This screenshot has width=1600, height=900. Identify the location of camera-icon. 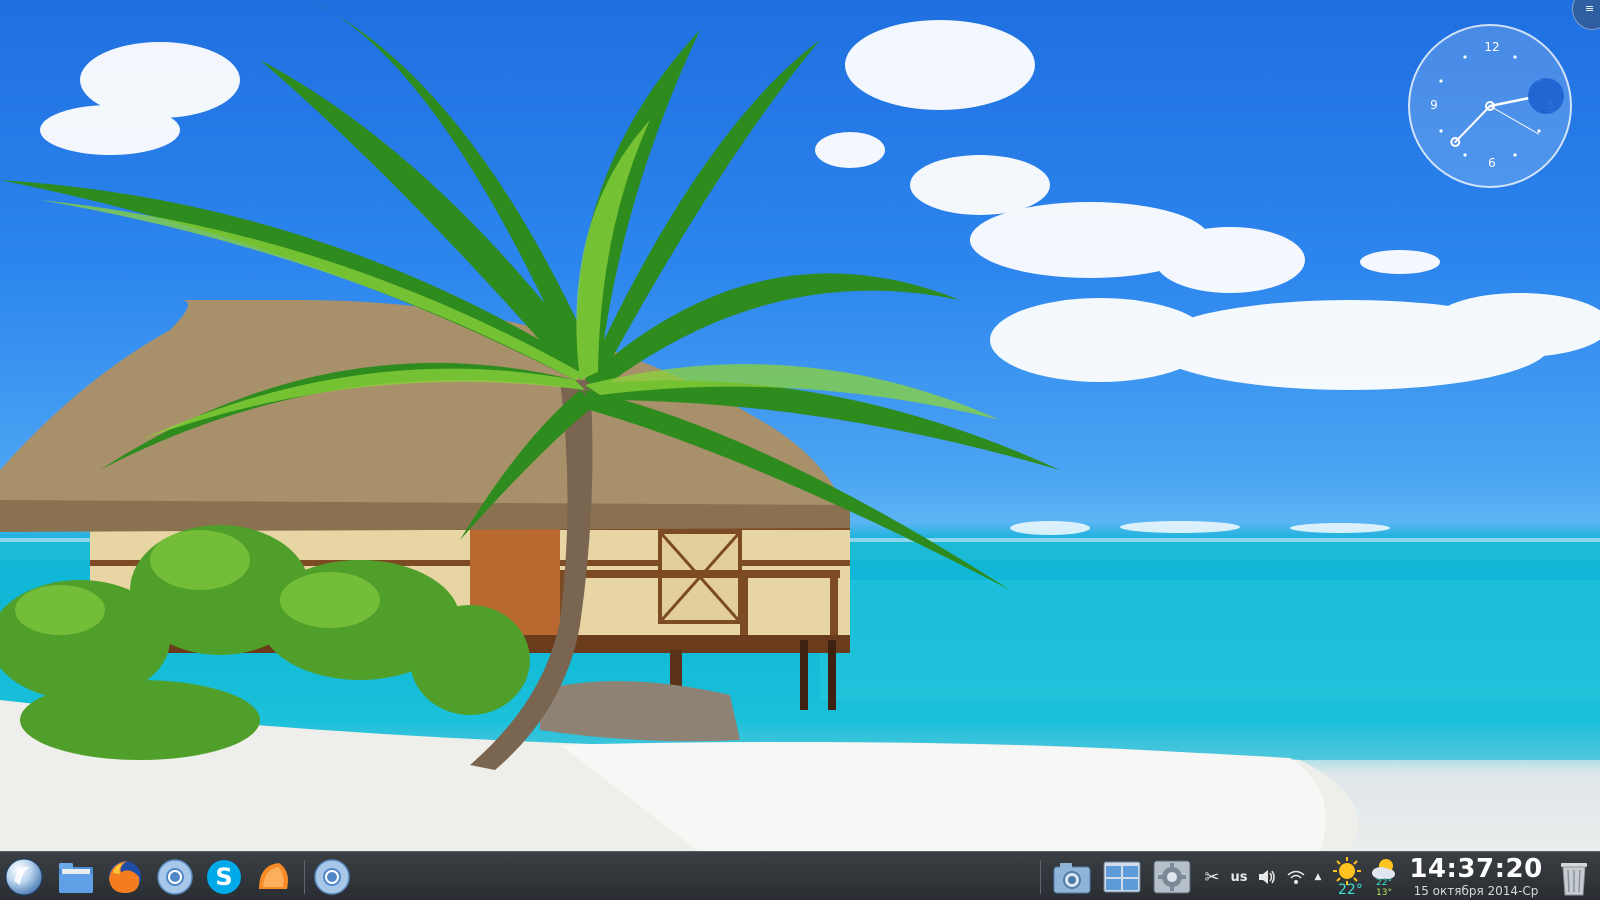
(1072, 878).